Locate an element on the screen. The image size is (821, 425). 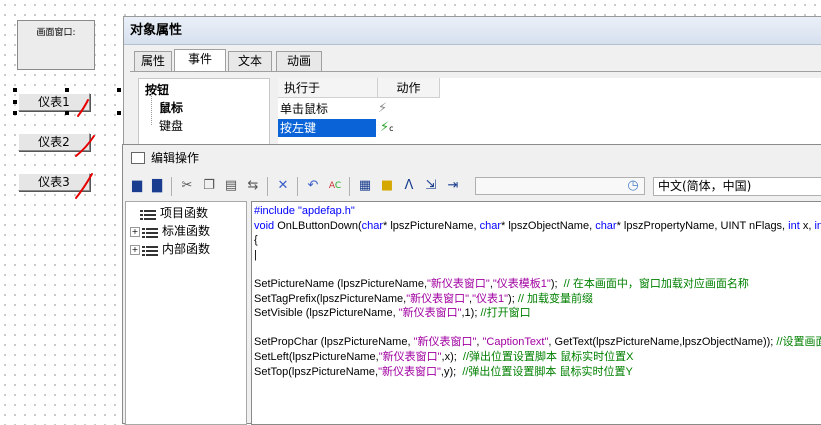
code-token: //设置画面标 is located at coordinates (798, 342).